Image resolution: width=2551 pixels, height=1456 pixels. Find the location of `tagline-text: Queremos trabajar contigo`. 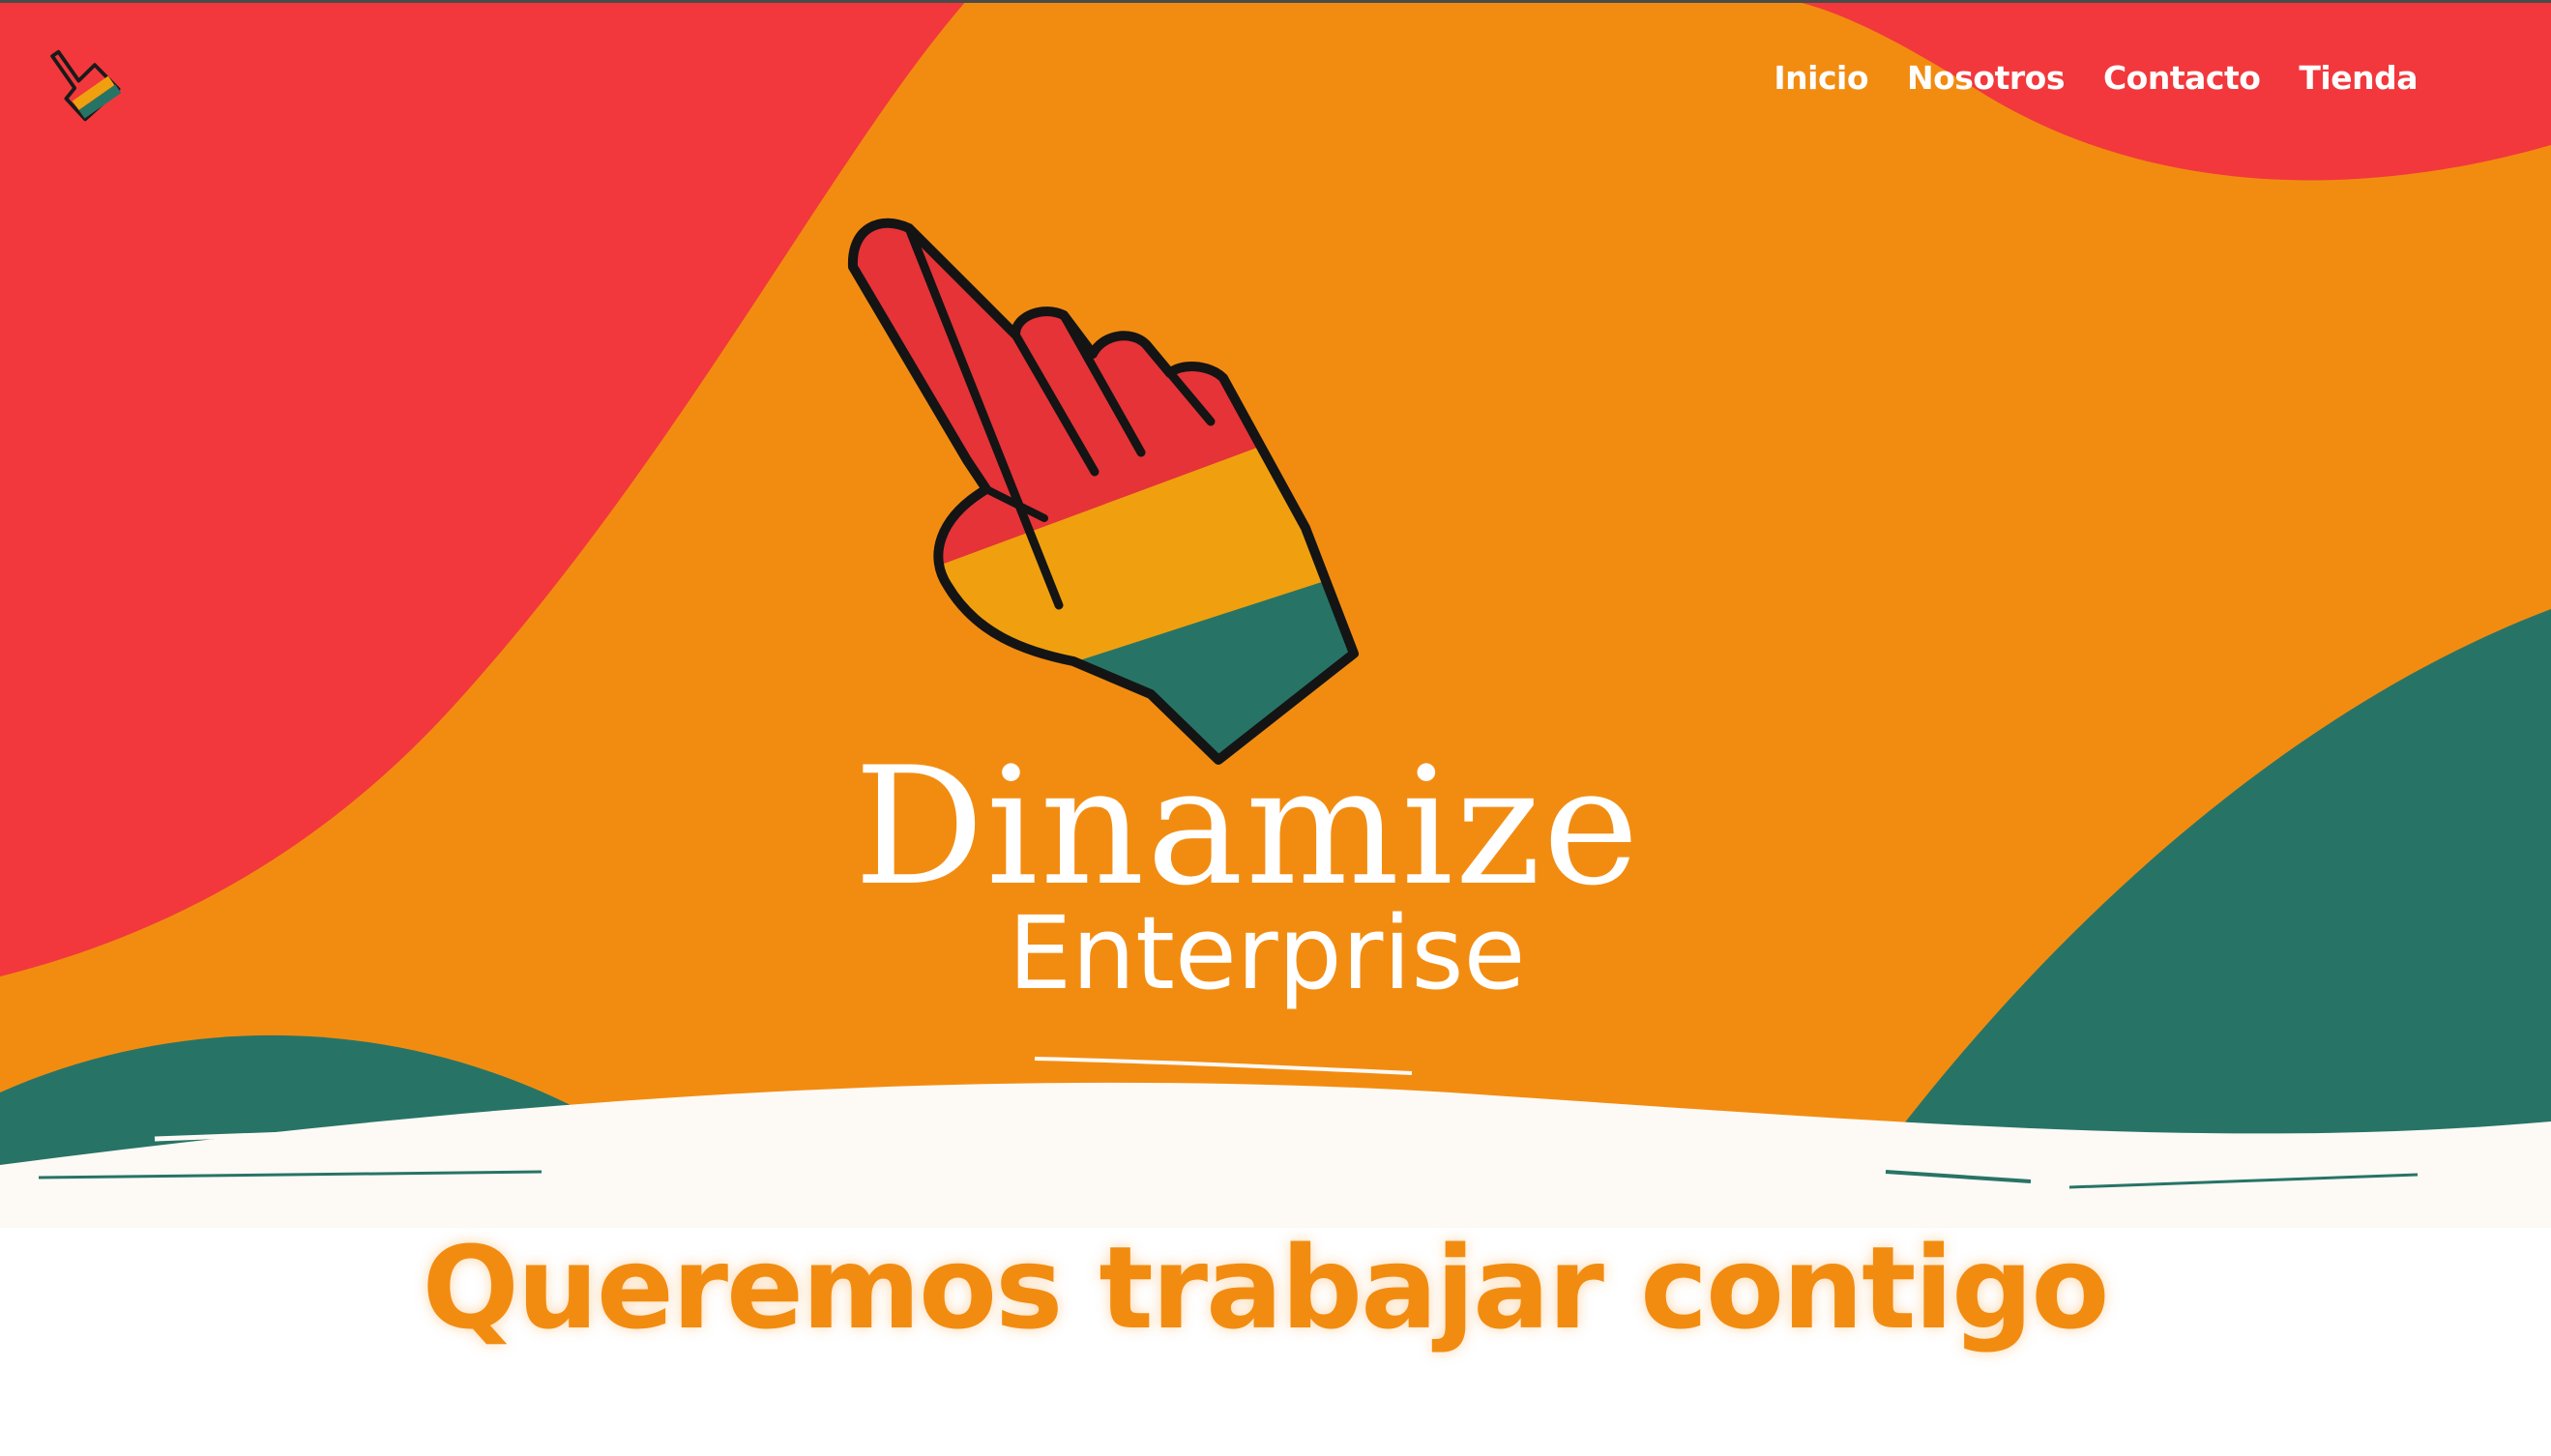

tagline-text: Queremos trabajar contigo is located at coordinates (1266, 1287).